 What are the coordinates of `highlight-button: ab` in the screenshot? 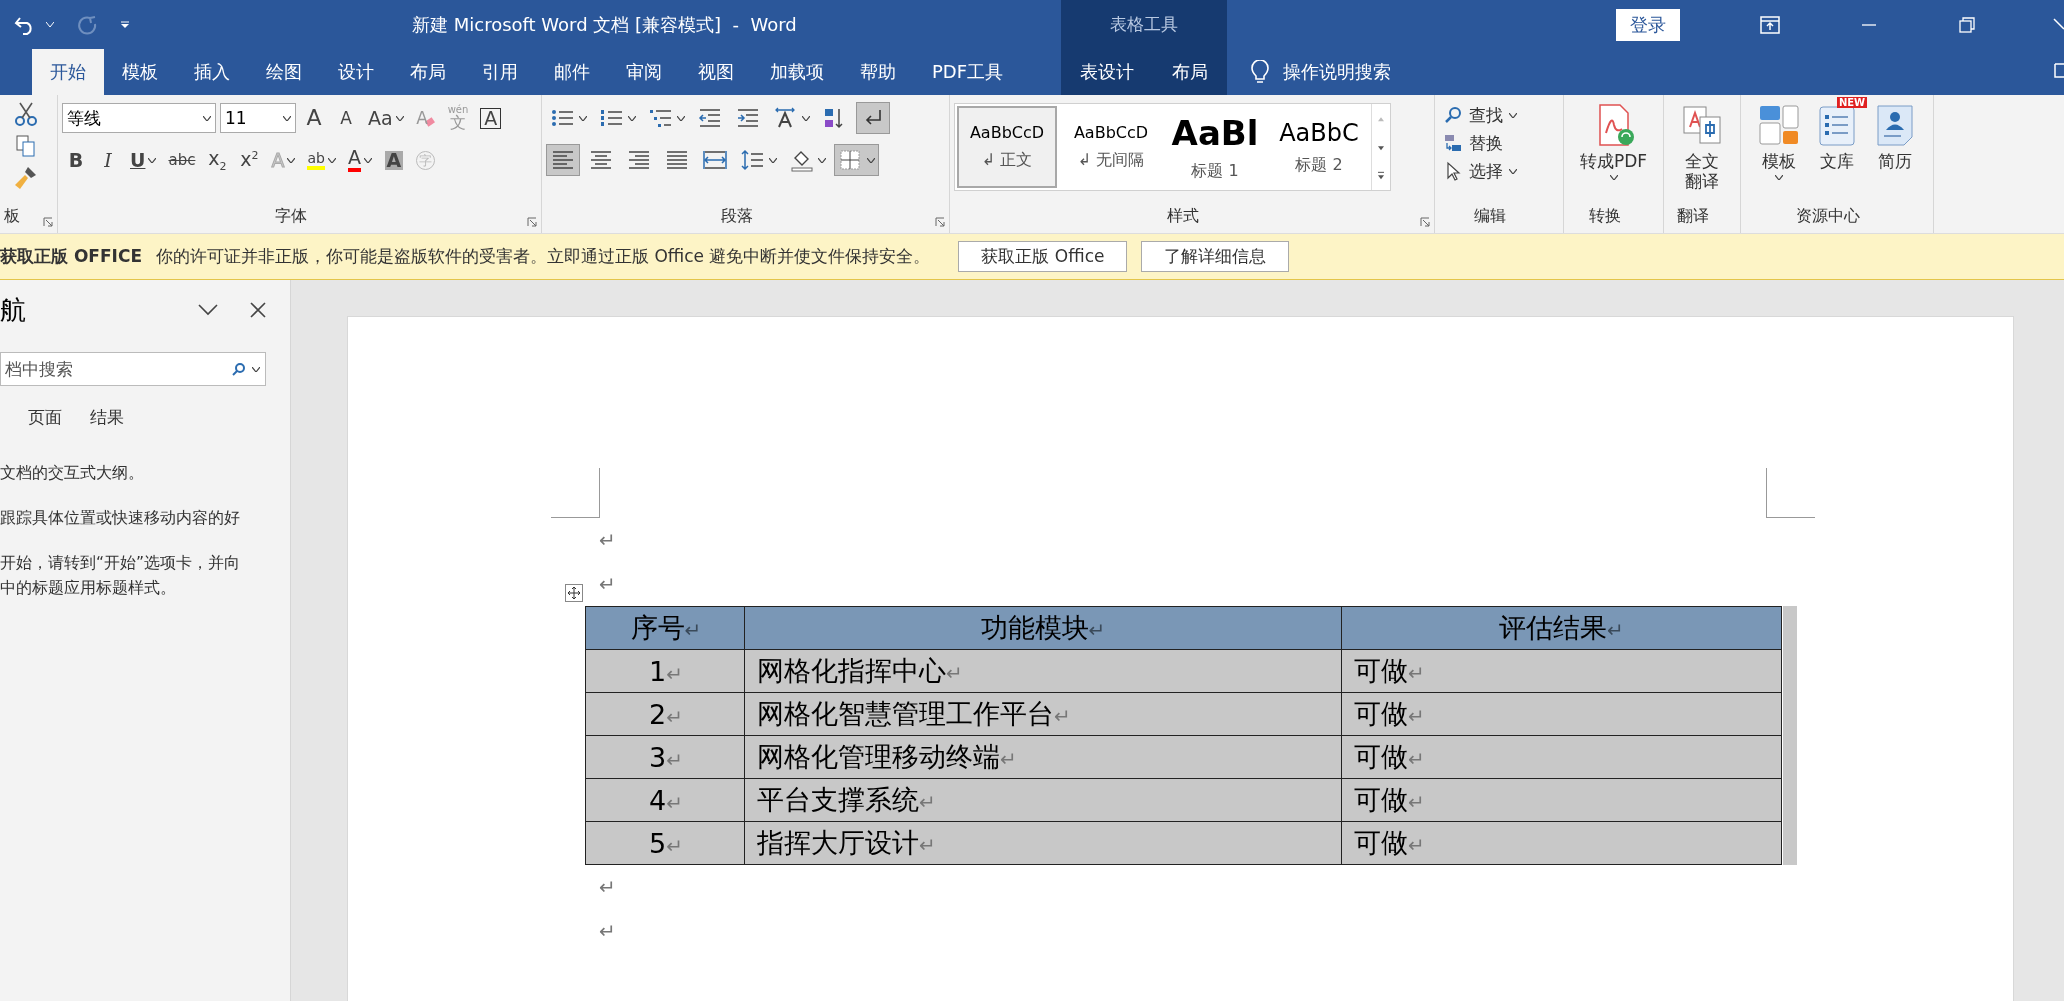 It's located at (321, 160).